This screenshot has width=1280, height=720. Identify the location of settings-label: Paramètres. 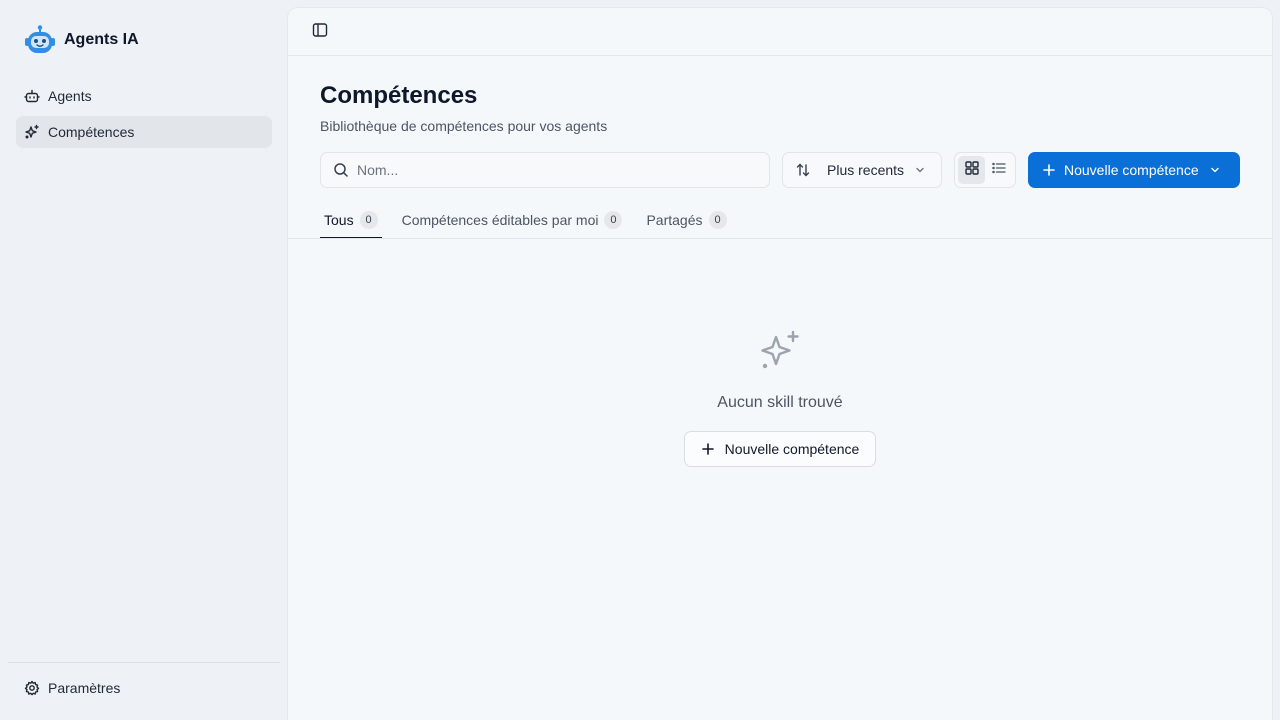
(84, 688).